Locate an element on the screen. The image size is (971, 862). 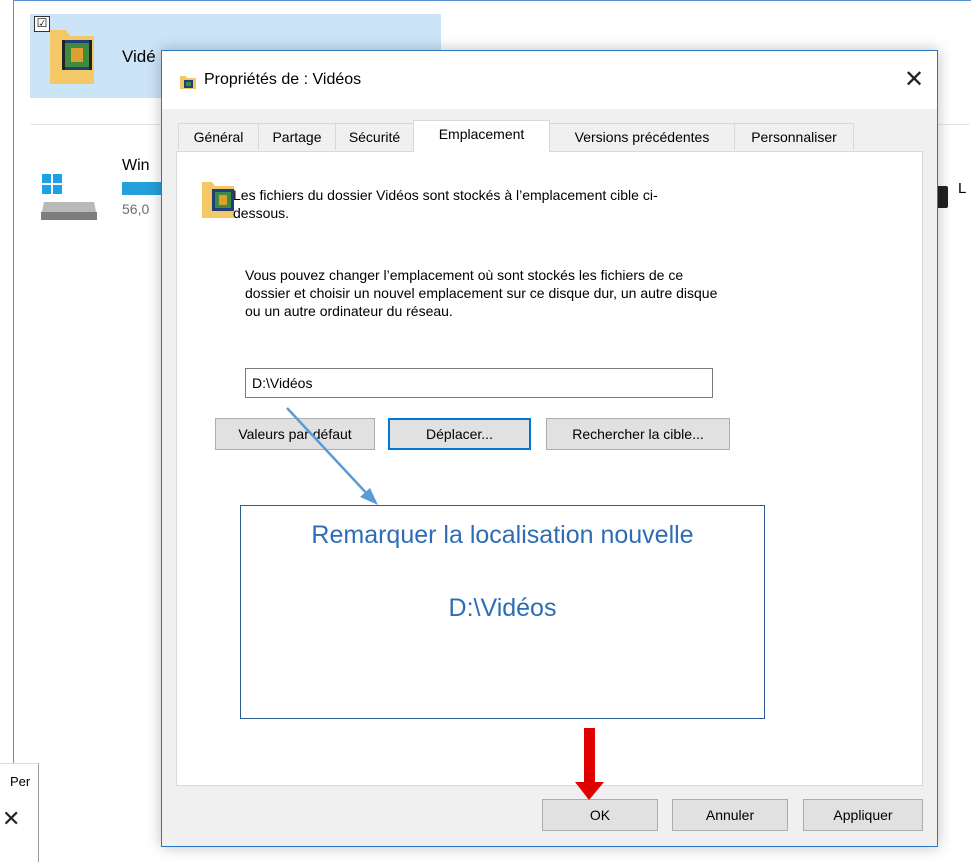
dialog-title: Propriétés de : Vidéos is located at coordinates (283, 79).